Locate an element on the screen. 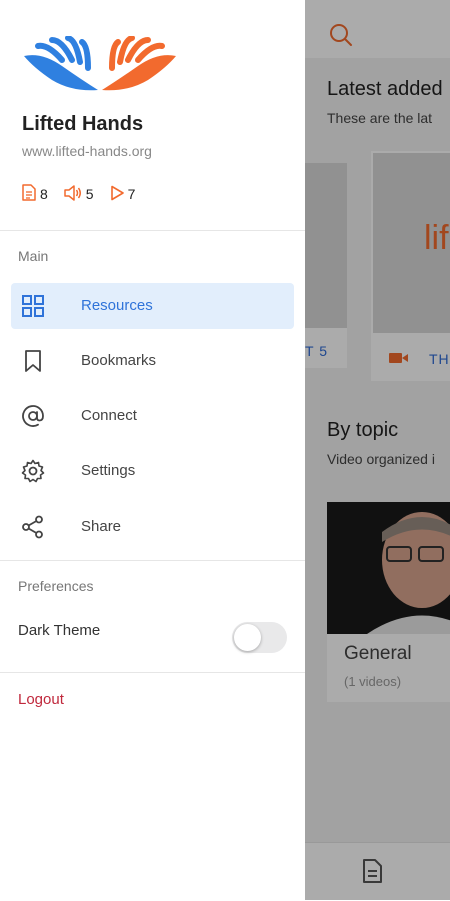  gear-icon is located at coordinates (33, 471).